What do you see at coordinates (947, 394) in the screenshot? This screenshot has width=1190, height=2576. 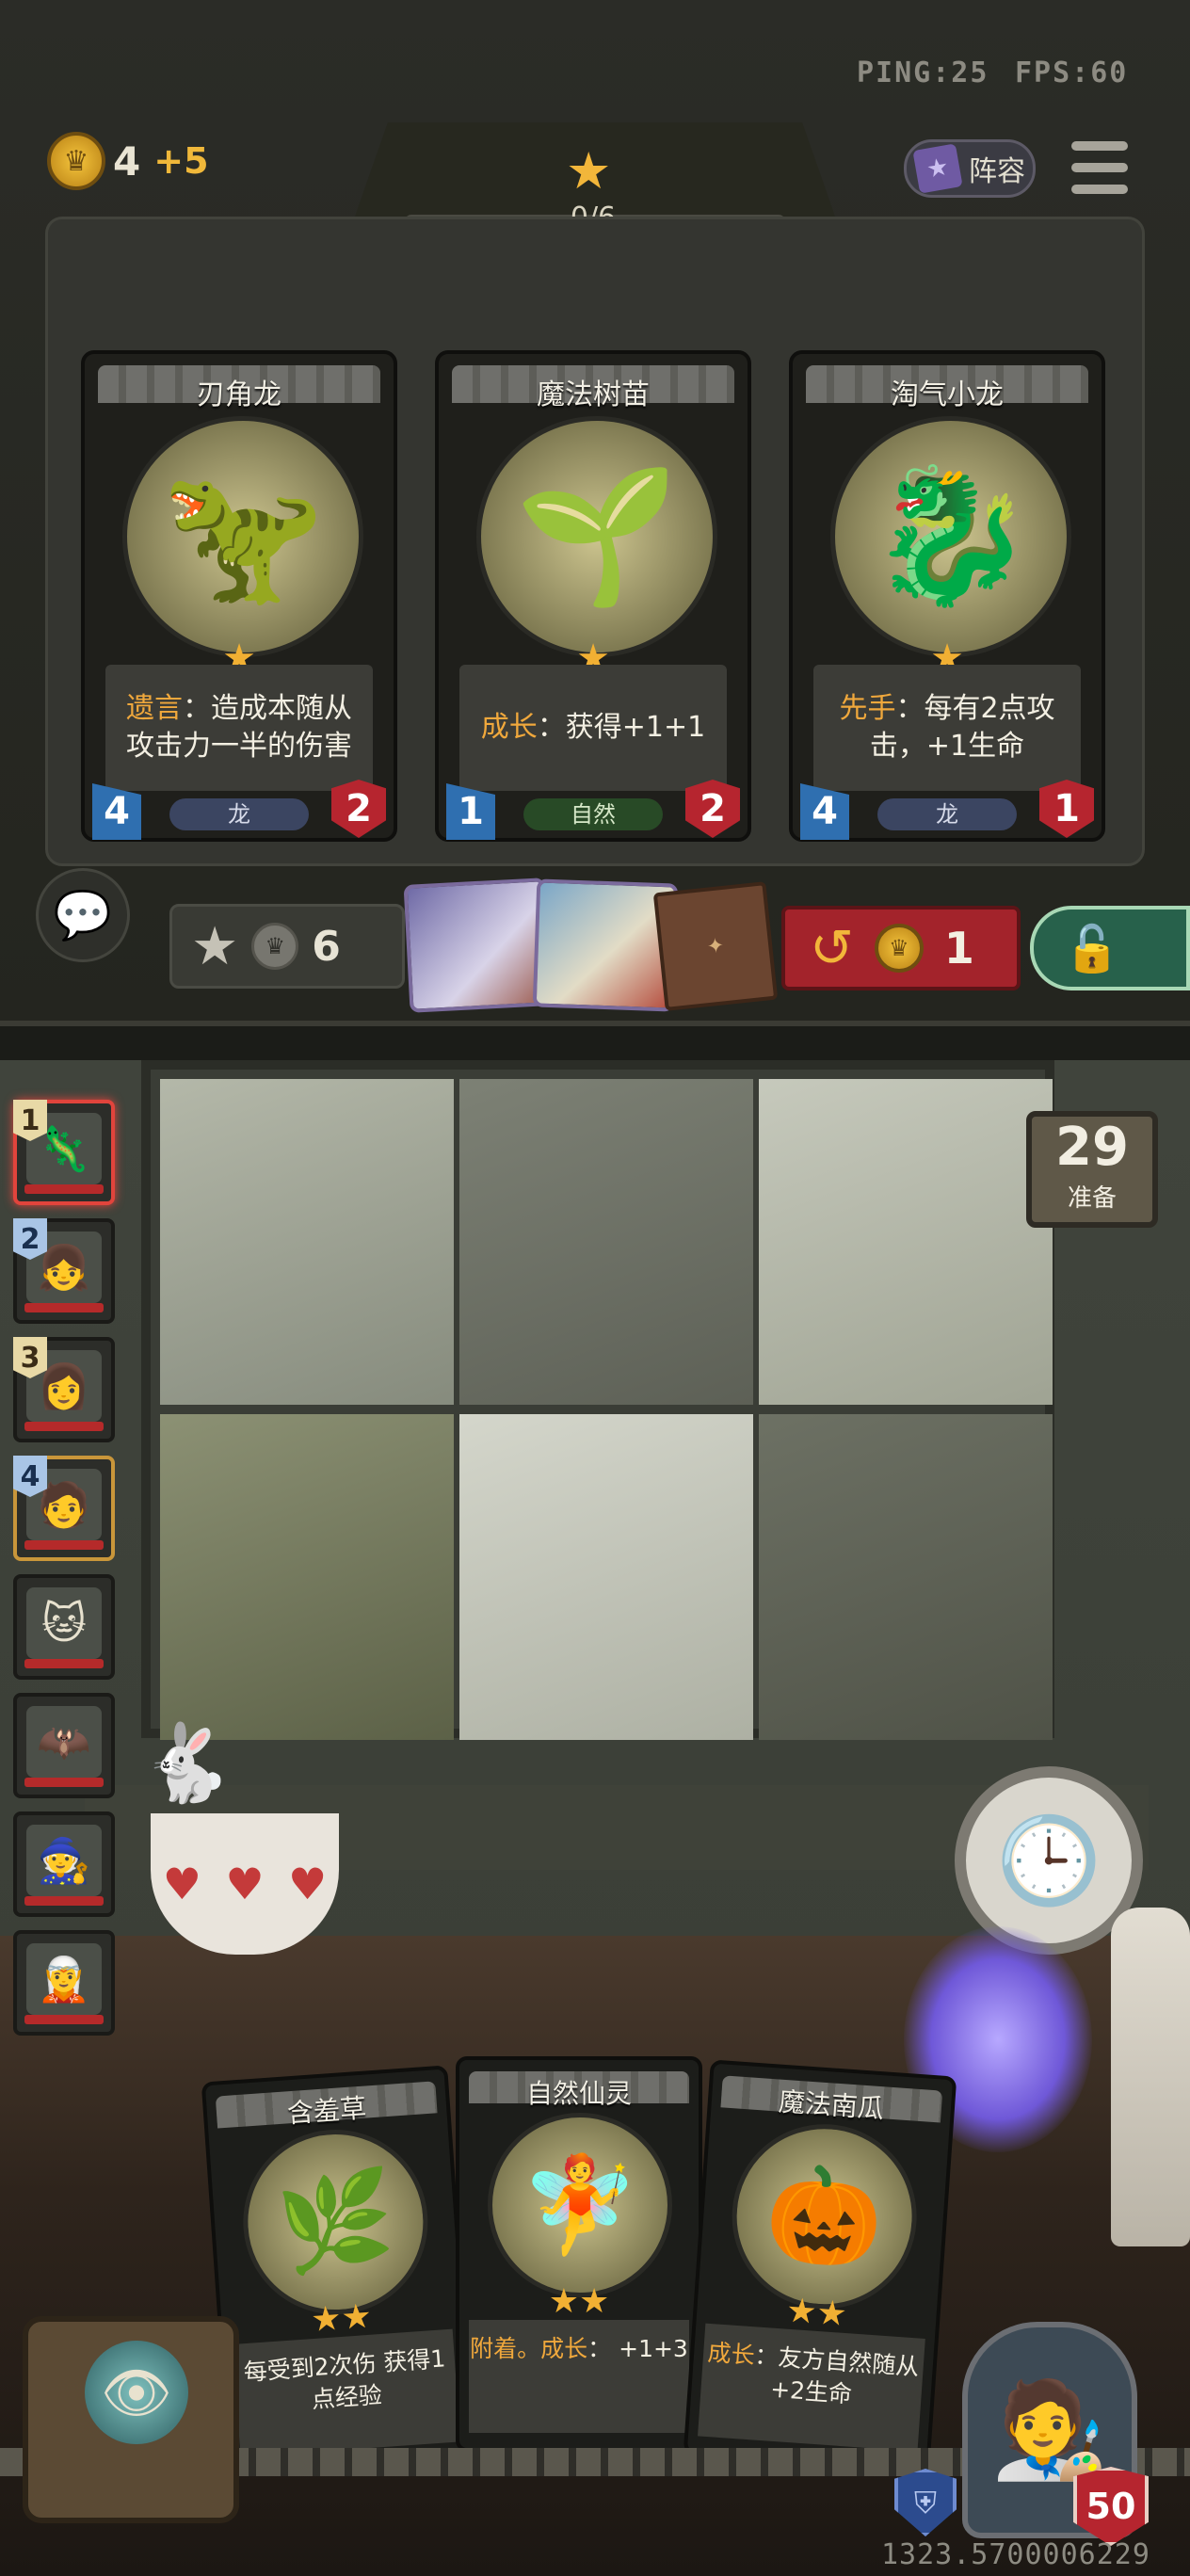 I see `card-name: 淘气小龙` at bounding box center [947, 394].